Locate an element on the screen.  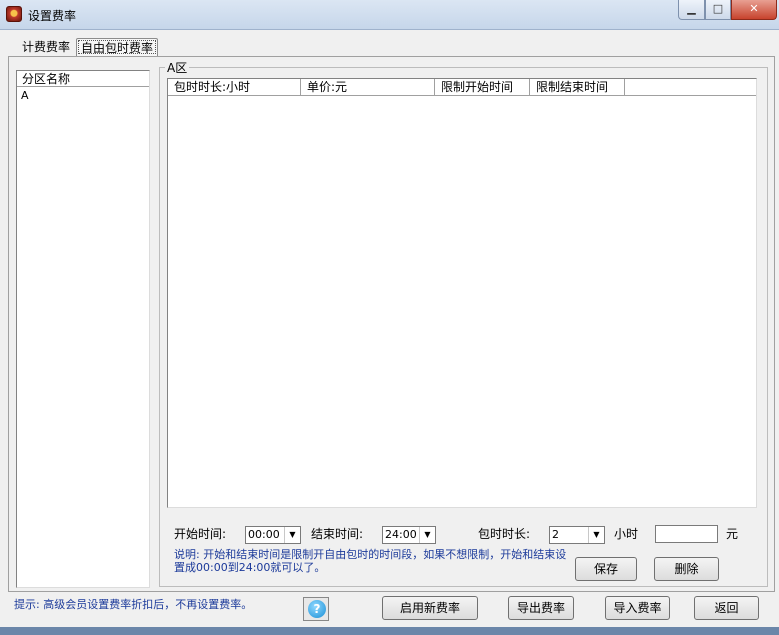
zone-list-item: A is located at coordinates (25, 95).